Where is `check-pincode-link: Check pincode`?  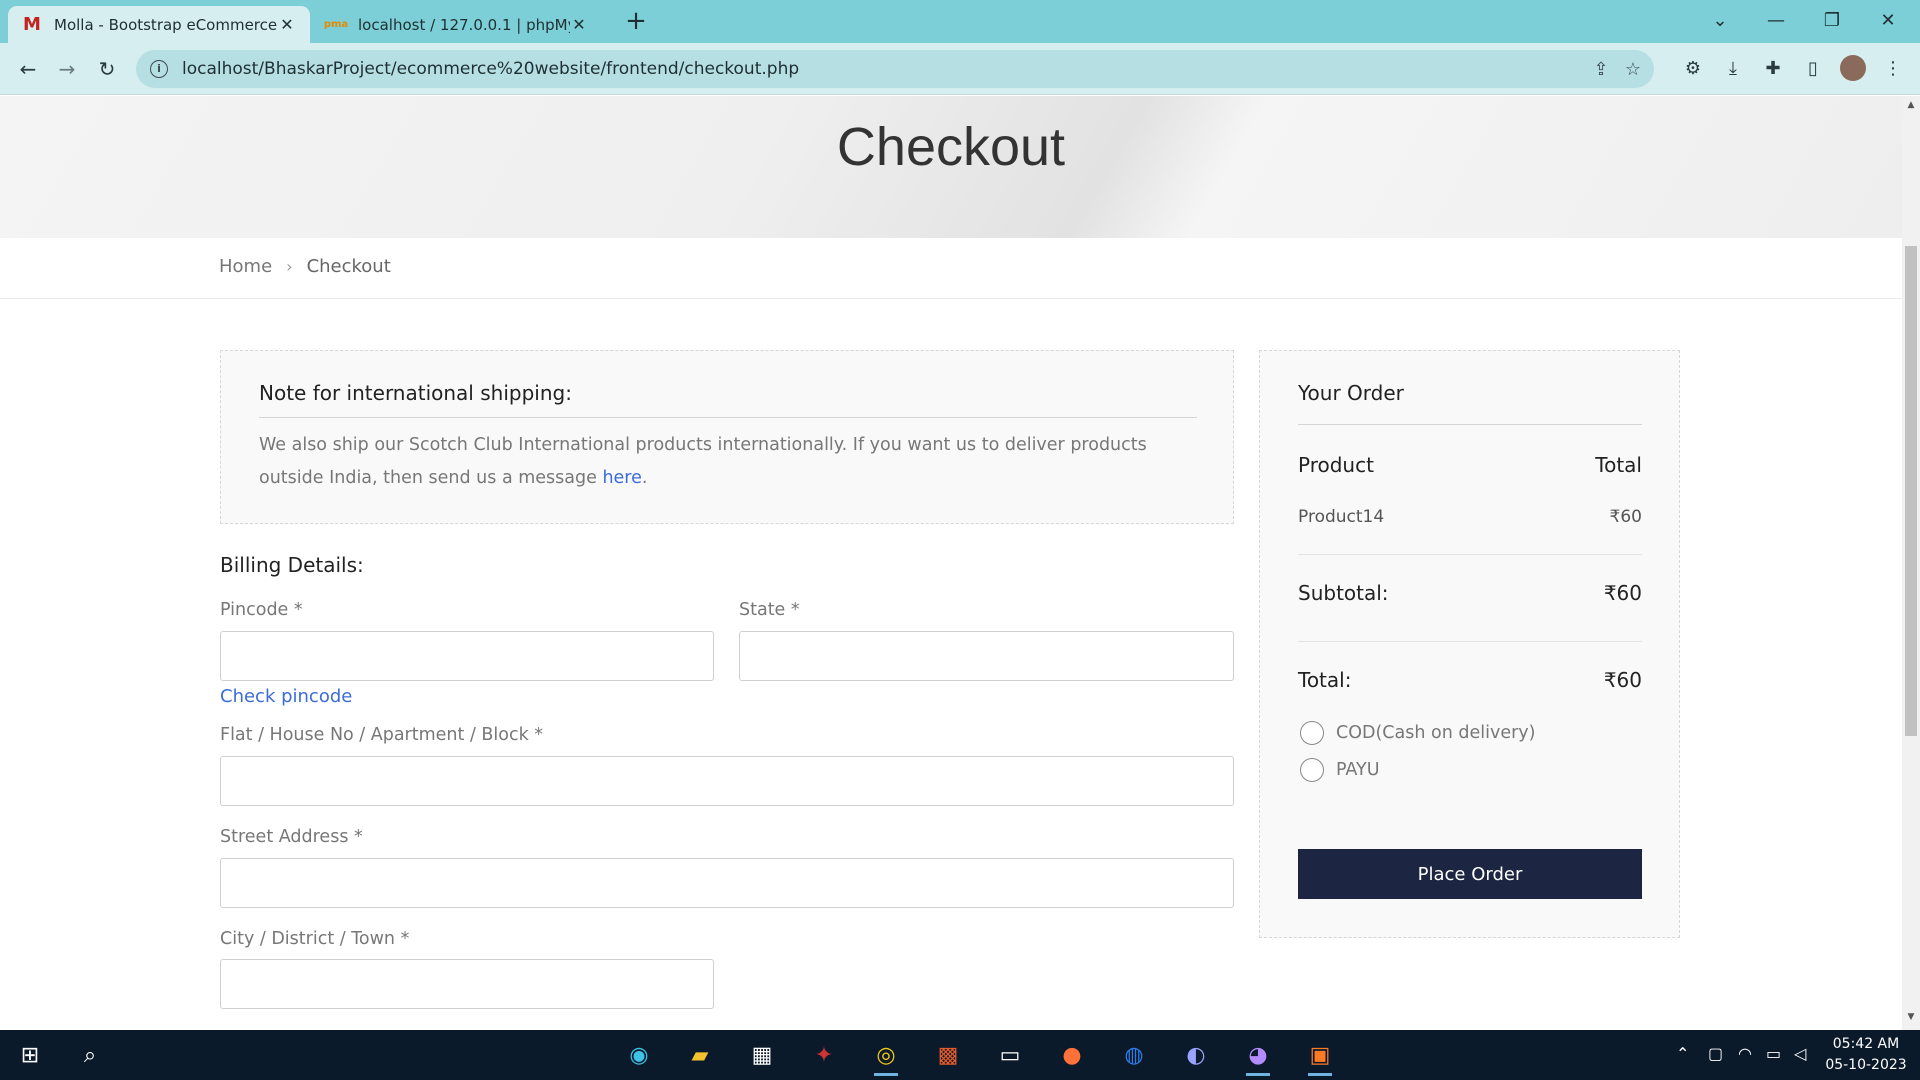 check-pincode-link: Check pincode is located at coordinates (286, 696).